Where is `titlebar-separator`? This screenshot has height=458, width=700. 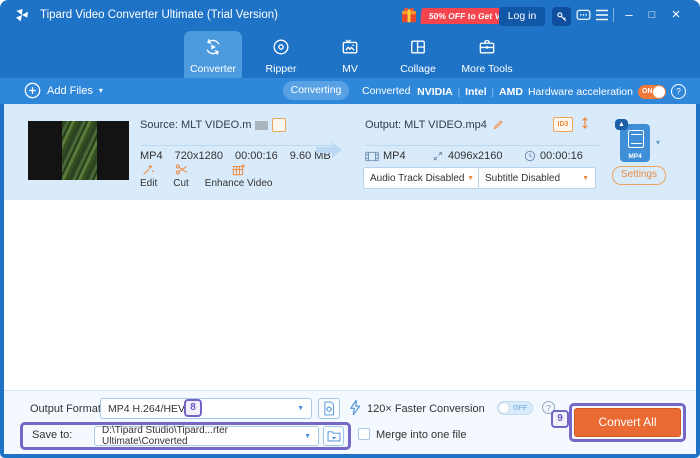
titlebar-separator is located at coordinates (613, 15).